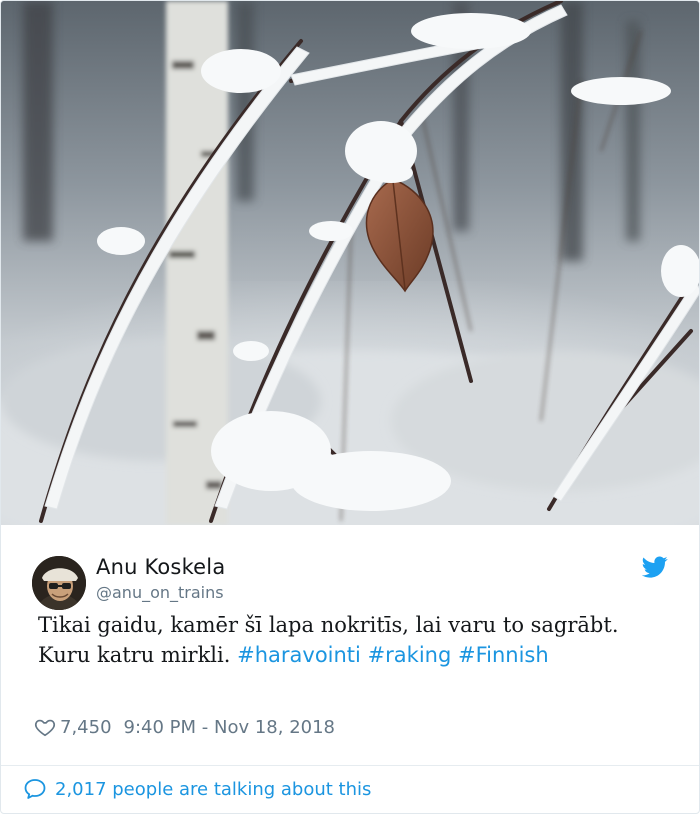 This screenshot has height=814, width=700. I want to click on tweet-meta: 7,450 9:40 PM - Nov 18, 2018, so click(184, 727).